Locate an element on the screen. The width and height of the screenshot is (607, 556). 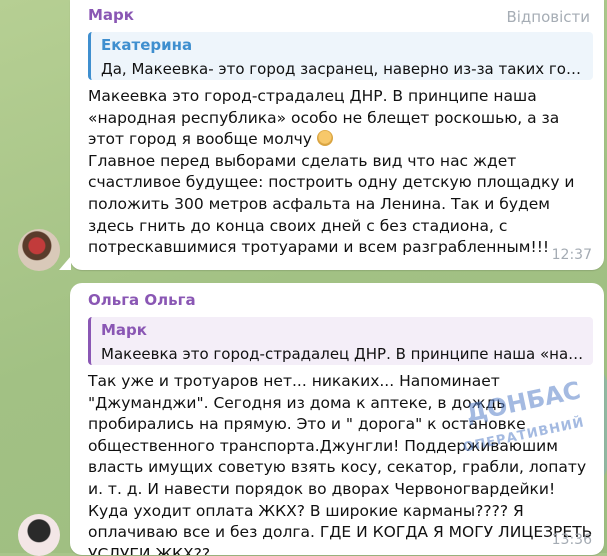
reply-button: Відповісти is located at coordinates (548, 17).